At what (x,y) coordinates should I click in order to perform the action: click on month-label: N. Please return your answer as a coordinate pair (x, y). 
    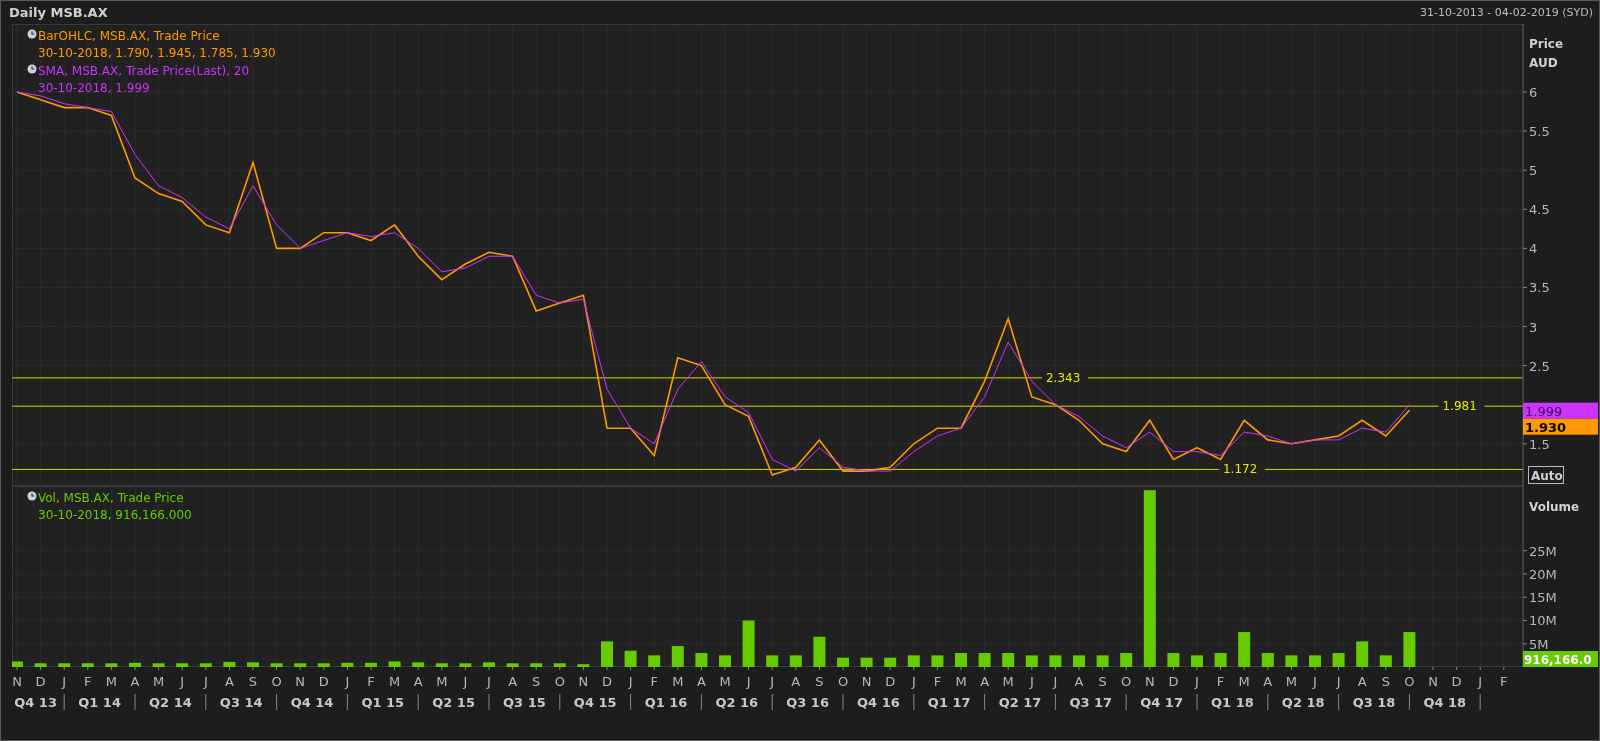
    Looking at the image, I should click on (300, 681).